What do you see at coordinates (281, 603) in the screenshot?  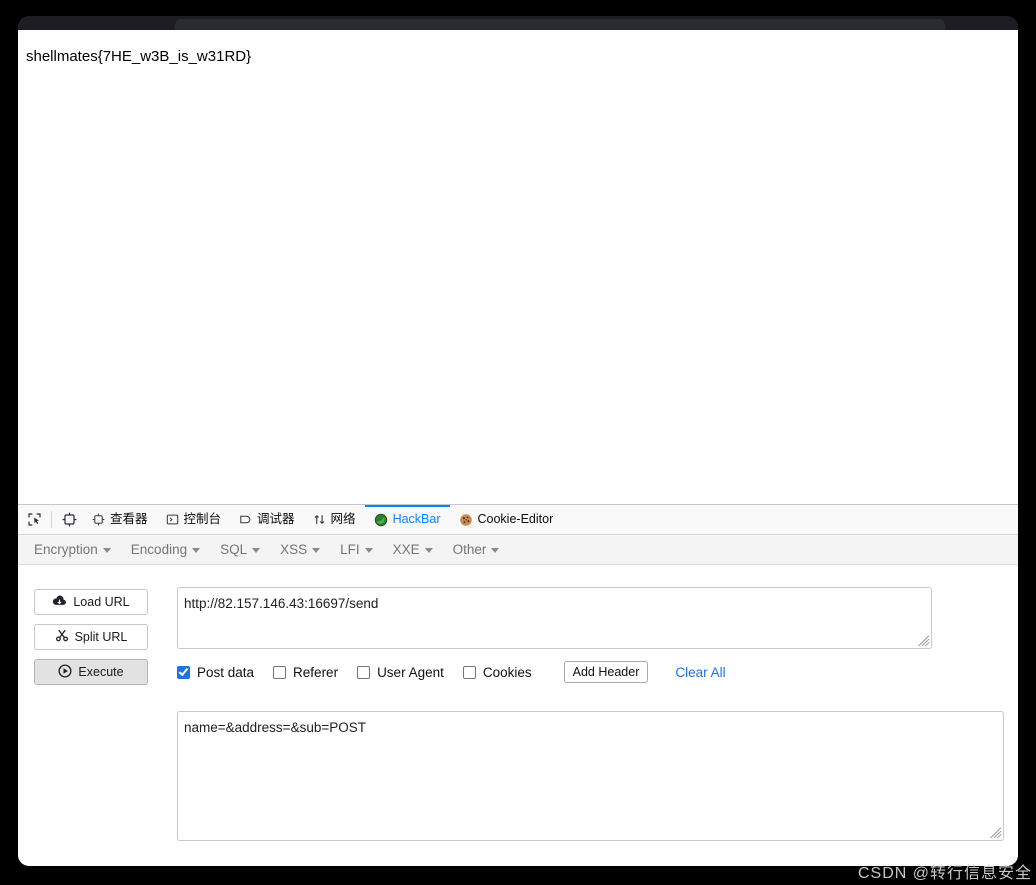 I see `url-input-value: http://82.157.146.43:16697/send` at bounding box center [281, 603].